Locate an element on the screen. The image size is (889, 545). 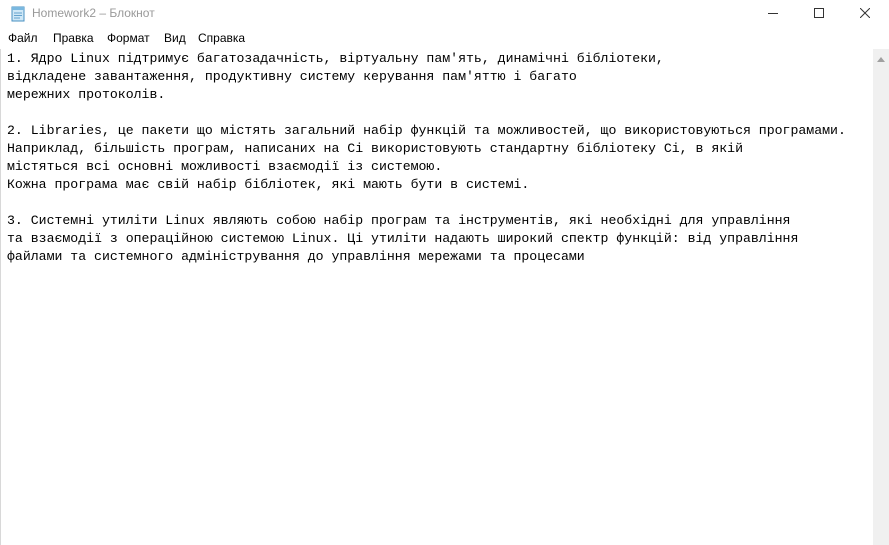
scroll-up-button is located at coordinates (881, 57).